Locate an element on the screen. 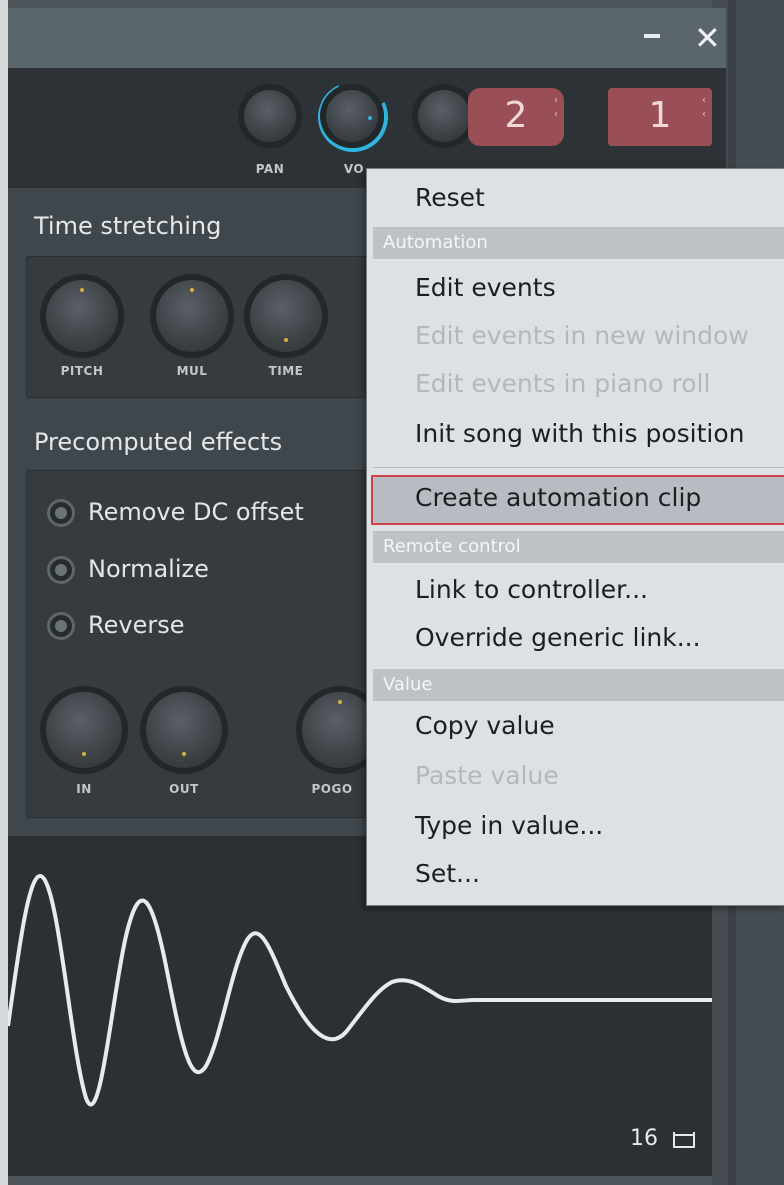 This screenshot has width=784, height=1185. in-label: IN is located at coordinates (84, 789).